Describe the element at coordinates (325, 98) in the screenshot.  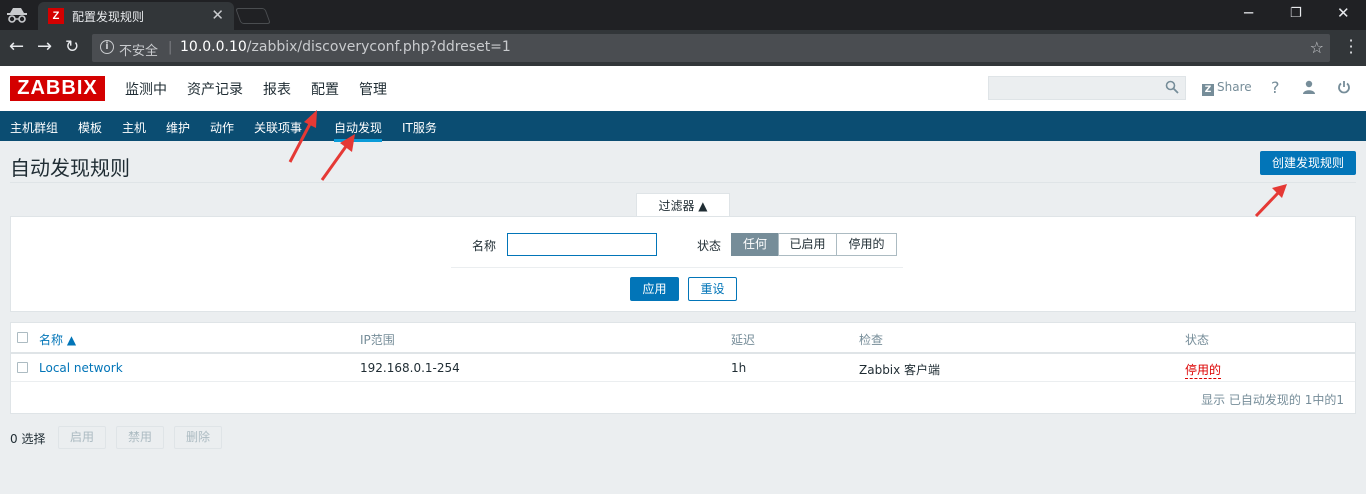
I see `menu-configuration: 配置` at that location.